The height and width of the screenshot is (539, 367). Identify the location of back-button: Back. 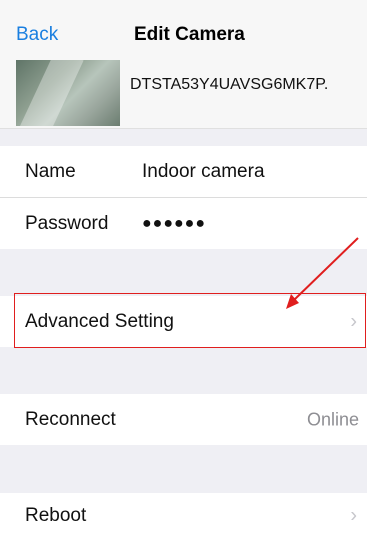
(37, 35).